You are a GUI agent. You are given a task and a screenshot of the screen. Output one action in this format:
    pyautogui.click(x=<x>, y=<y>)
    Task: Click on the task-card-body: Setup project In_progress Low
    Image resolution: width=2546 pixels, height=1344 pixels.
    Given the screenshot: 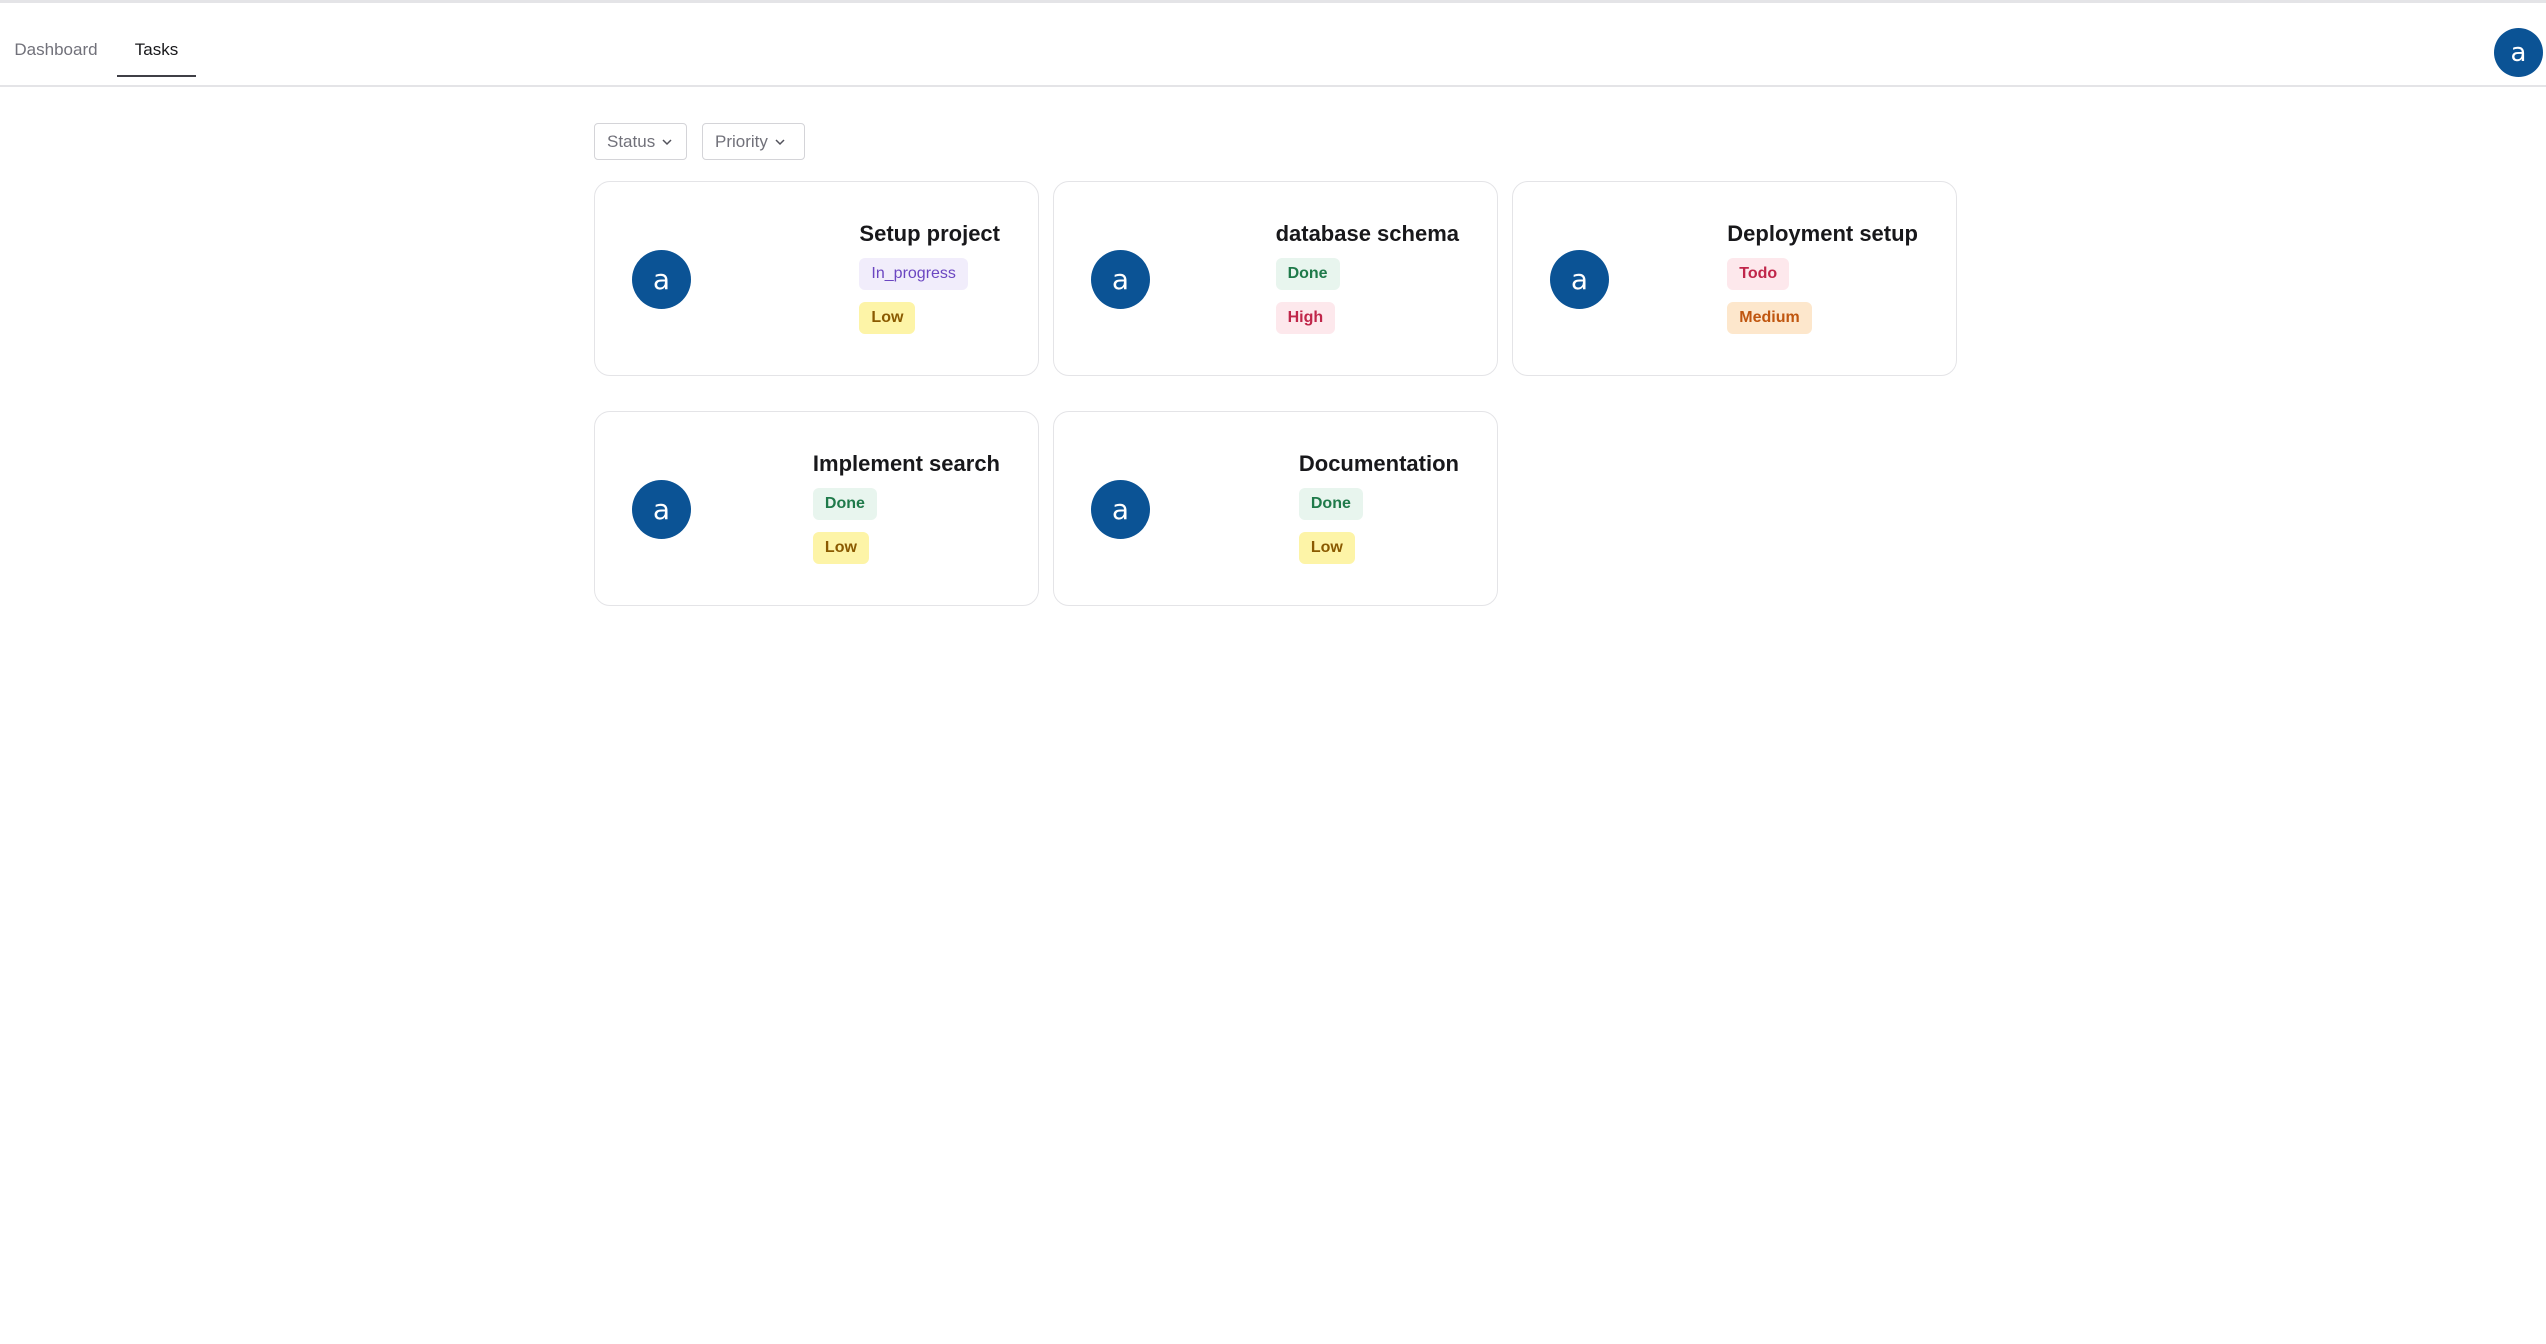 What is the action you would take?
    pyautogui.click(x=929, y=282)
    